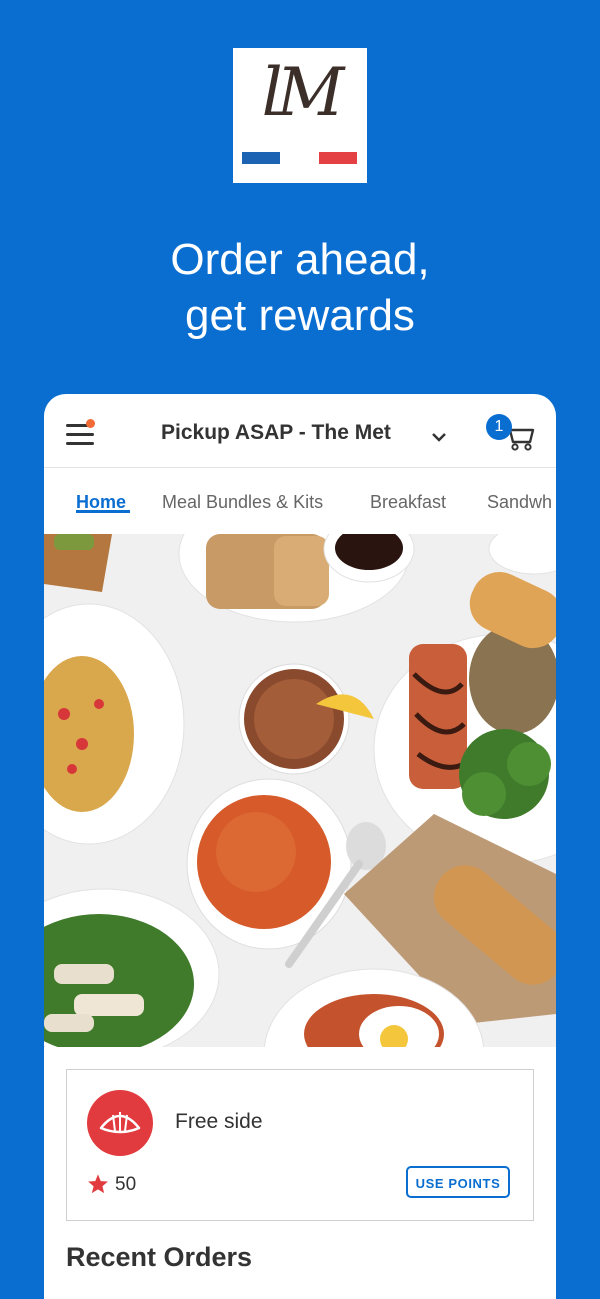 This screenshot has width=600, height=1299. Describe the element at coordinates (120, 1123) in the screenshot. I see `croissant-icon` at that location.